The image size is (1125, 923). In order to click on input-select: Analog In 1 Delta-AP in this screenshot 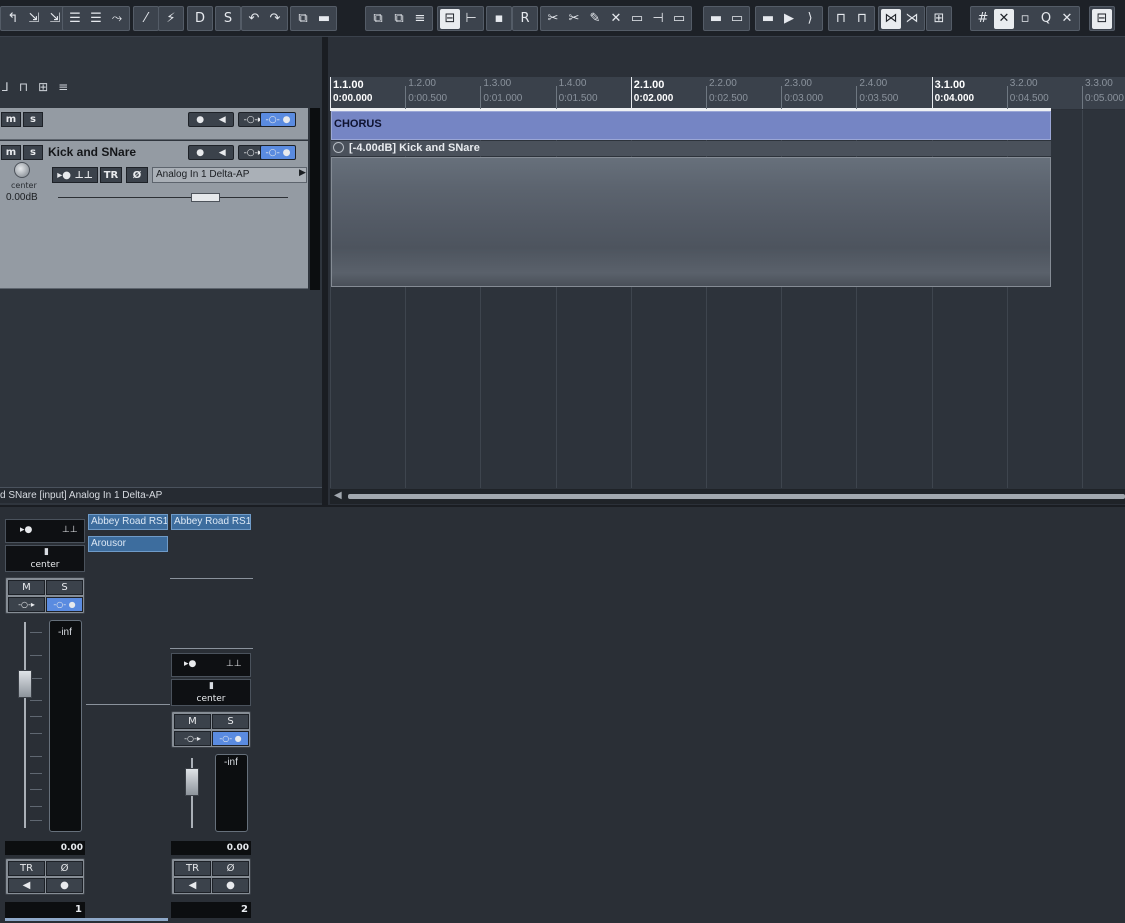, I will do `click(229, 175)`.